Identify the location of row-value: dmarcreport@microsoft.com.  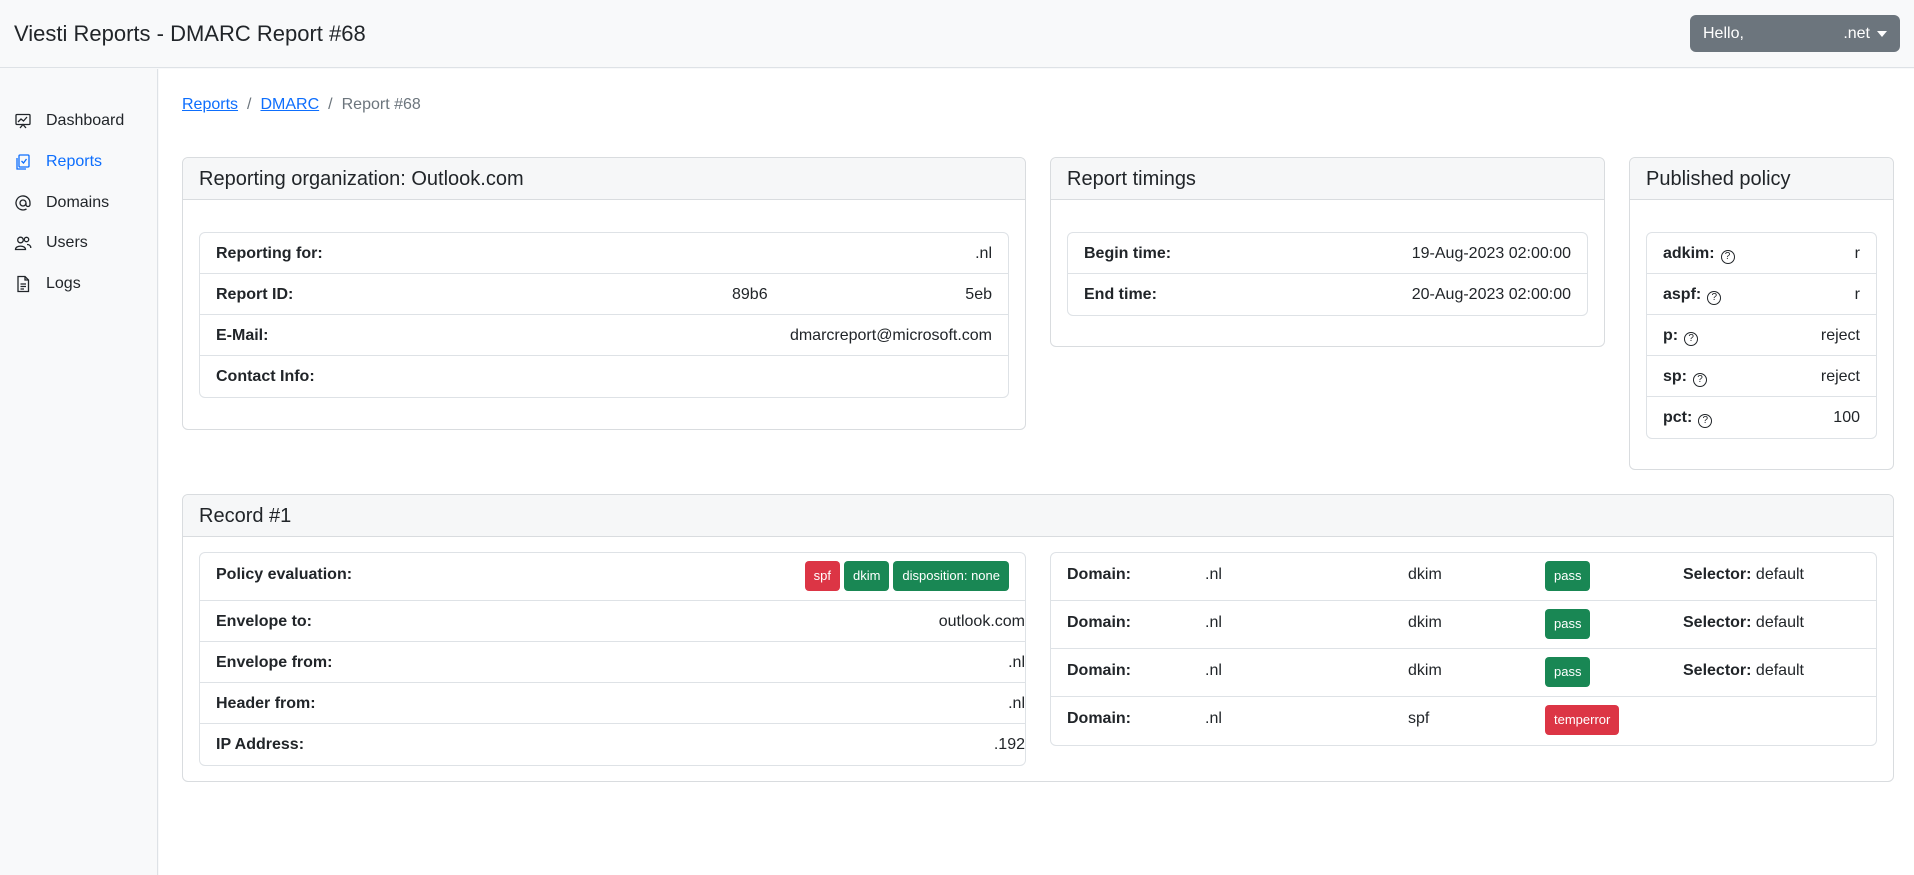
(890, 335).